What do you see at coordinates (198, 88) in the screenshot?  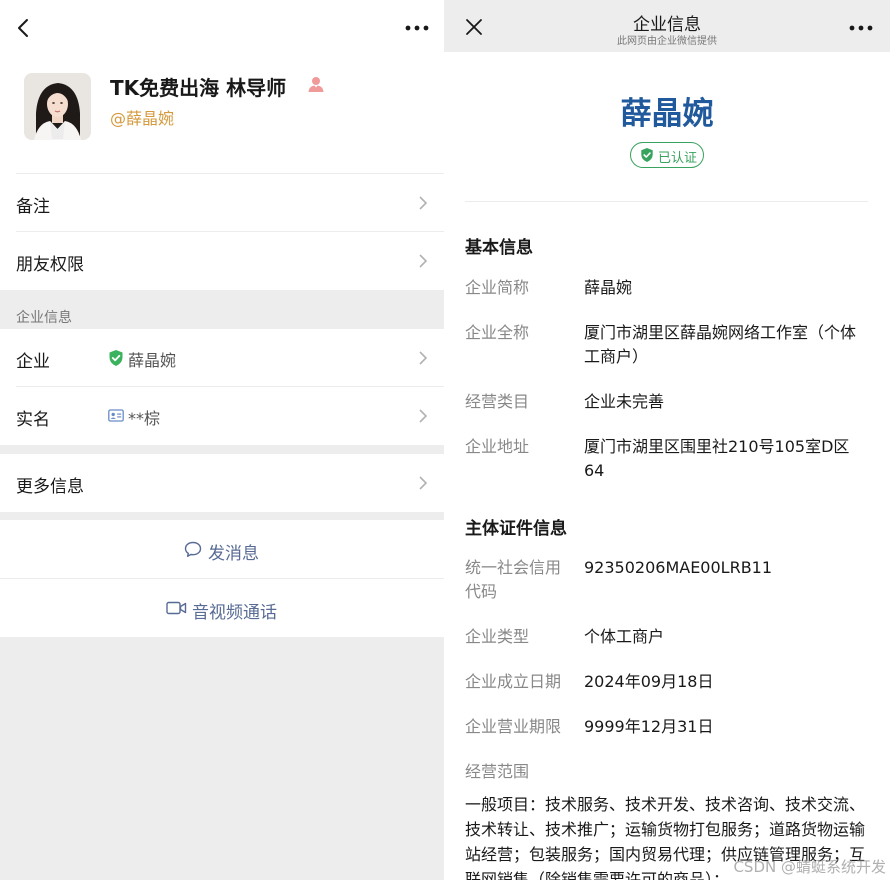 I see `contact-name: TK免费出海 林导师` at bounding box center [198, 88].